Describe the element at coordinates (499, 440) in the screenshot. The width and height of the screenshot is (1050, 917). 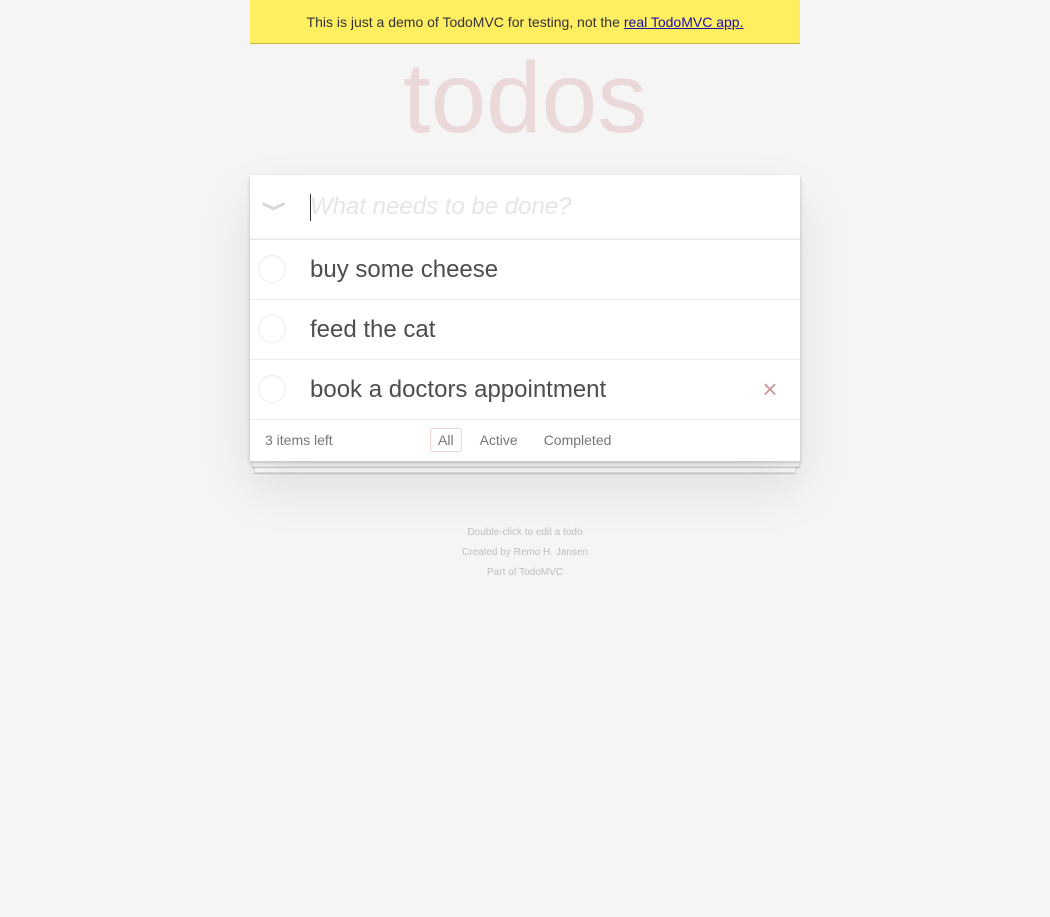
I see `filter-active: Active` at that location.